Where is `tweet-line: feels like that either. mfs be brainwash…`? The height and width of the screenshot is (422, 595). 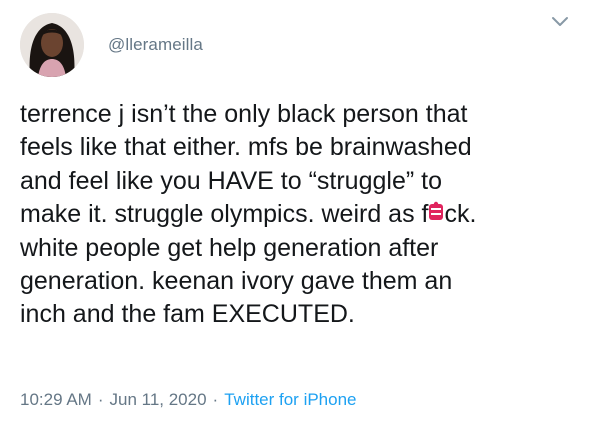 tweet-line: feels like that either. mfs be brainwash… is located at coordinates (246, 147).